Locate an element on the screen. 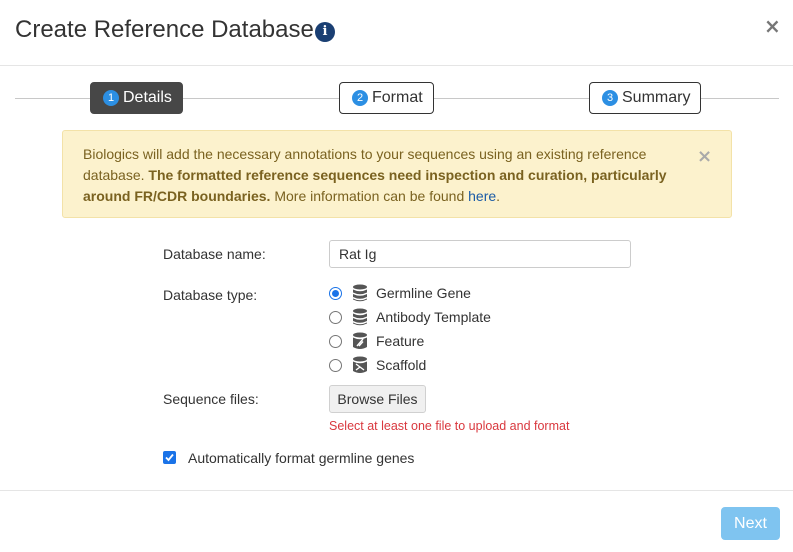  type-option-scaffold: Scaffold is located at coordinates (377, 365).